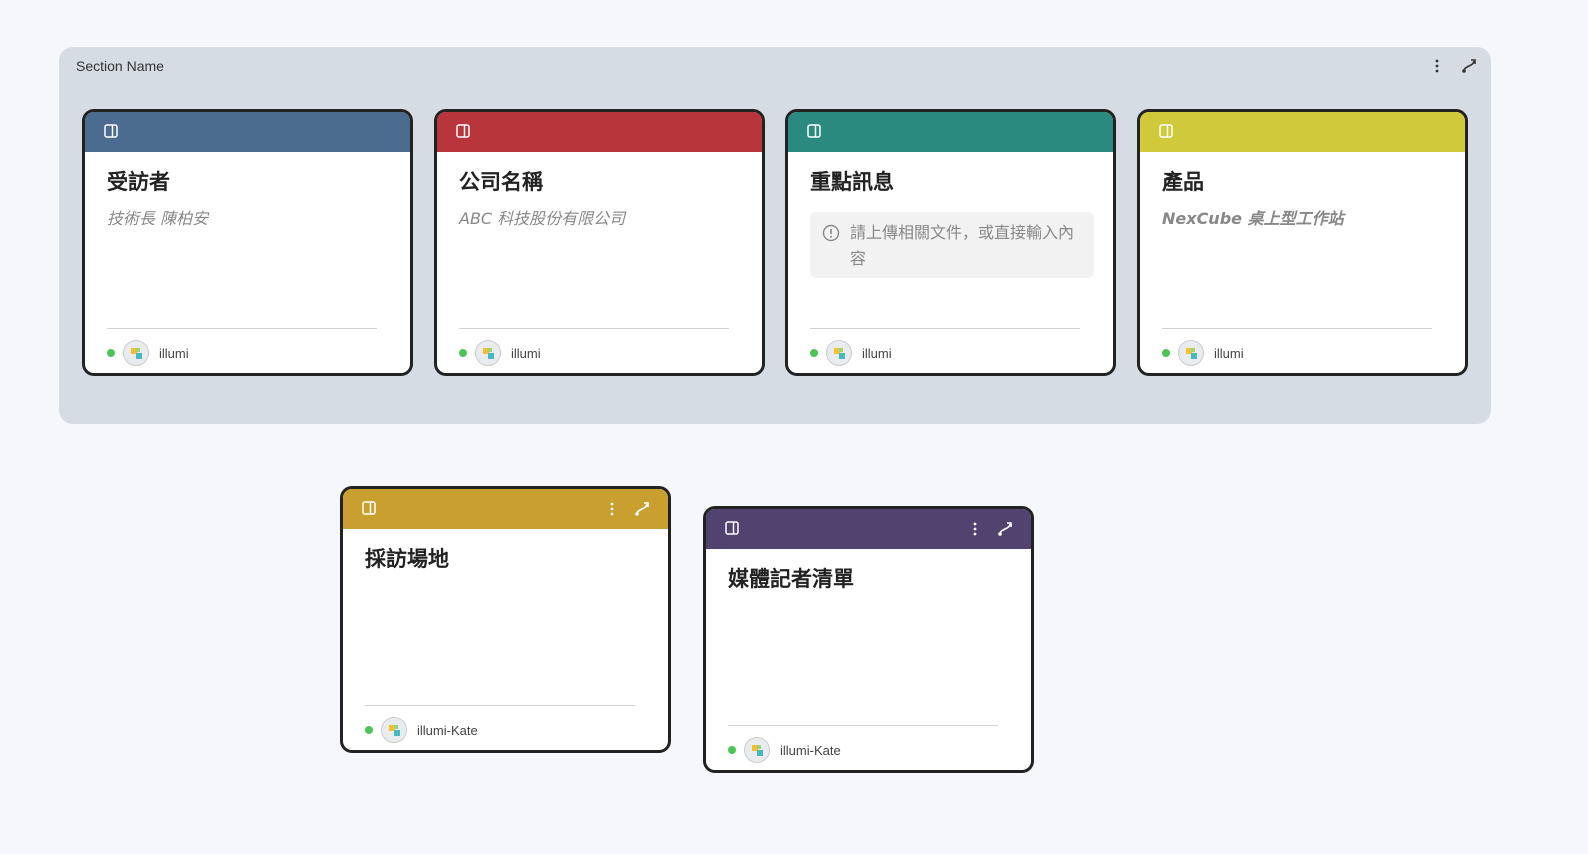 The image size is (1588, 854). I want to click on card-title: 媒體記者清單, so click(791, 579).